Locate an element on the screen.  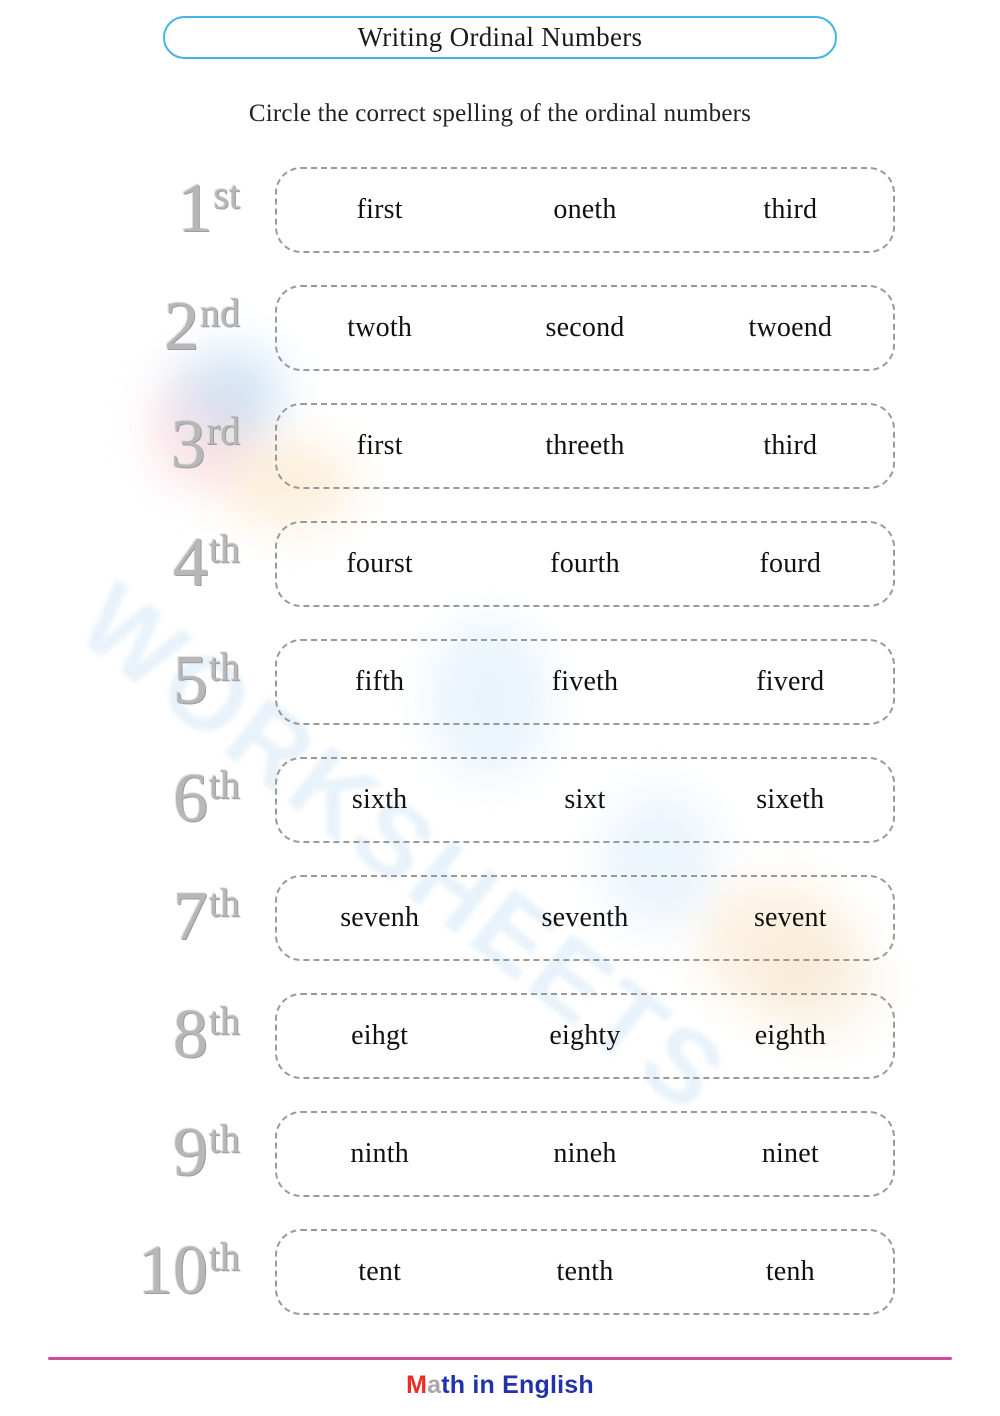
ordinal-suffix: nd is located at coordinates (220, 312).